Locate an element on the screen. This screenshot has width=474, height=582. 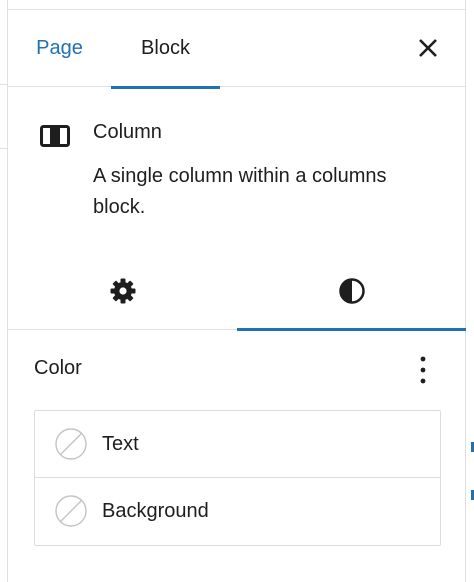
tab-page-label: Page is located at coordinates (59, 48).